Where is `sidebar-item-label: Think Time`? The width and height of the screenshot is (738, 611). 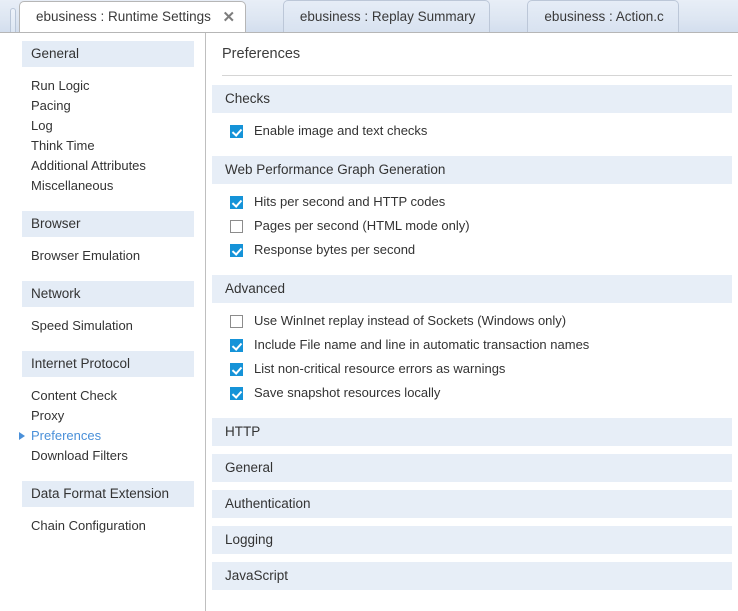
sidebar-item-label: Think Time is located at coordinates (63, 145).